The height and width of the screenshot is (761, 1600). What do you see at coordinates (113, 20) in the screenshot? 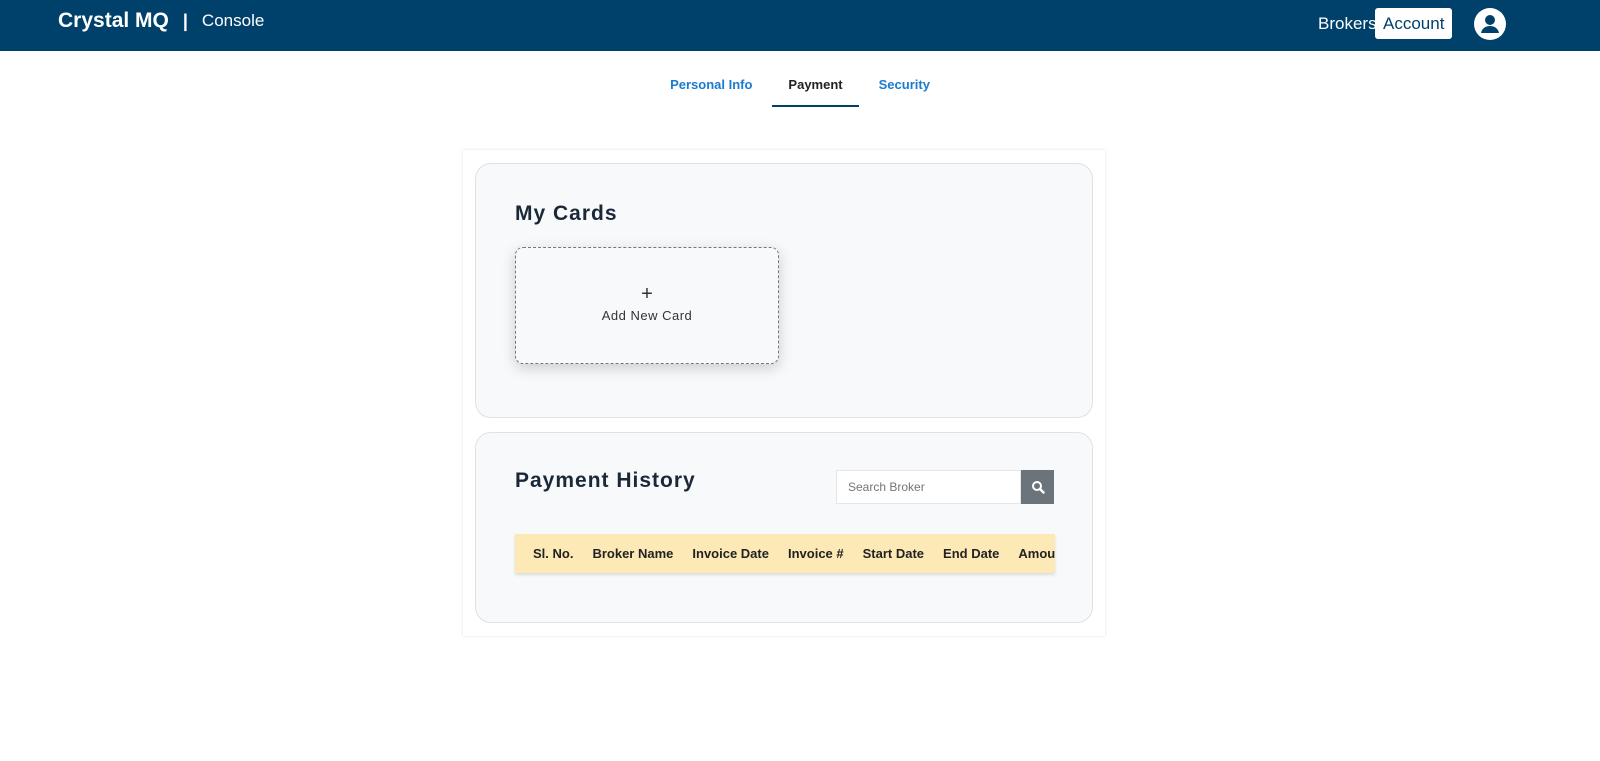
I see `brand-name: Crystal MQ` at bounding box center [113, 20].